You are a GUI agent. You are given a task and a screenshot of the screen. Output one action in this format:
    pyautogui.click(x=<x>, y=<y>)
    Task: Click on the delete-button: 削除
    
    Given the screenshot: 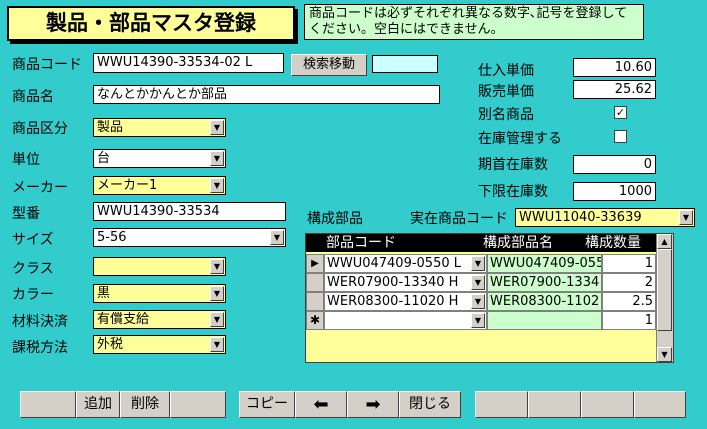 What is the action you would take?
    pyautogui.click(x=145, y=404)
    